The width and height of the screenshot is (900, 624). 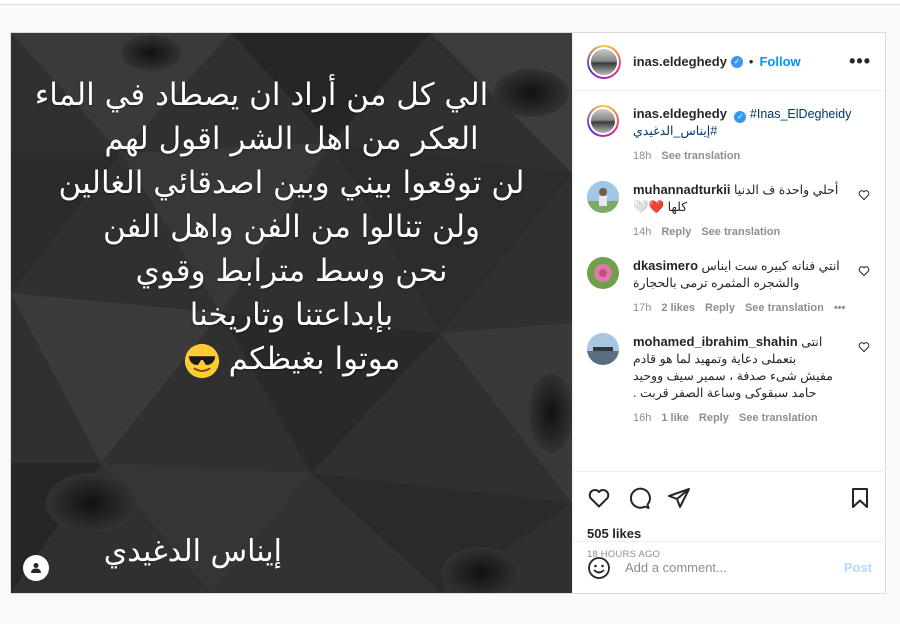 I want to click on user-icon, so click(x=36, y=568).